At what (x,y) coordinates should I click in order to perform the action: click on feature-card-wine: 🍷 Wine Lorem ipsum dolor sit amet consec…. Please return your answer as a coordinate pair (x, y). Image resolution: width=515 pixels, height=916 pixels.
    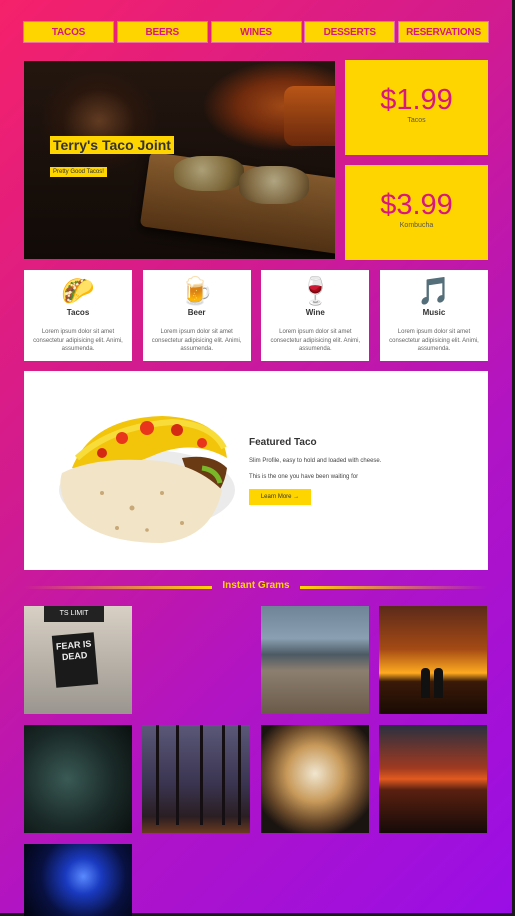
    Looking at the image, I should click on (315, 315).